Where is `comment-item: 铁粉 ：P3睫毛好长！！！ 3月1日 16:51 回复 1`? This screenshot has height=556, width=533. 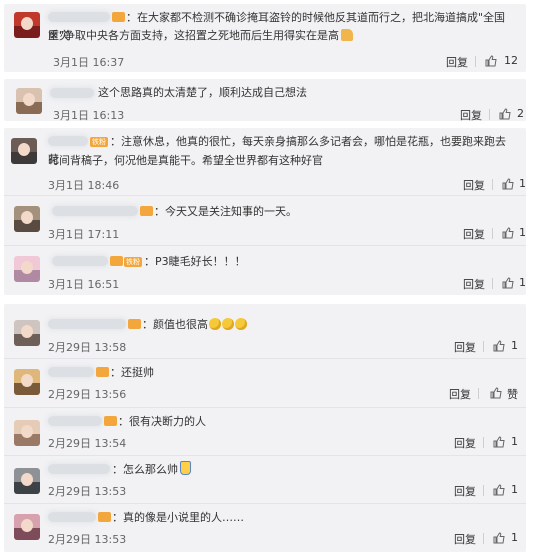
comment-item: 铁粉 ：P3睫毛好长！！！ 3月1日 16:51 回复 1 is located at coordinates (265, 270).